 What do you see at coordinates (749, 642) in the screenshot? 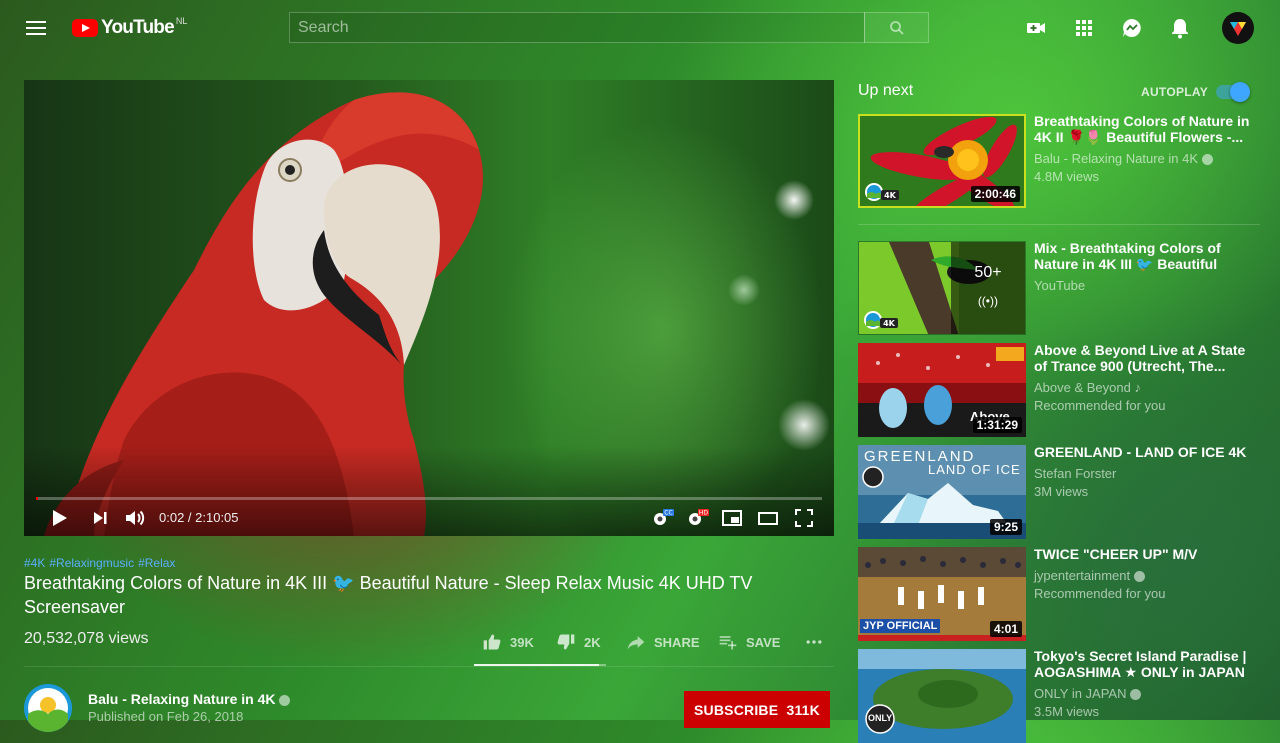
I see `save-button: SAVE` at bounding box center [749, 642].